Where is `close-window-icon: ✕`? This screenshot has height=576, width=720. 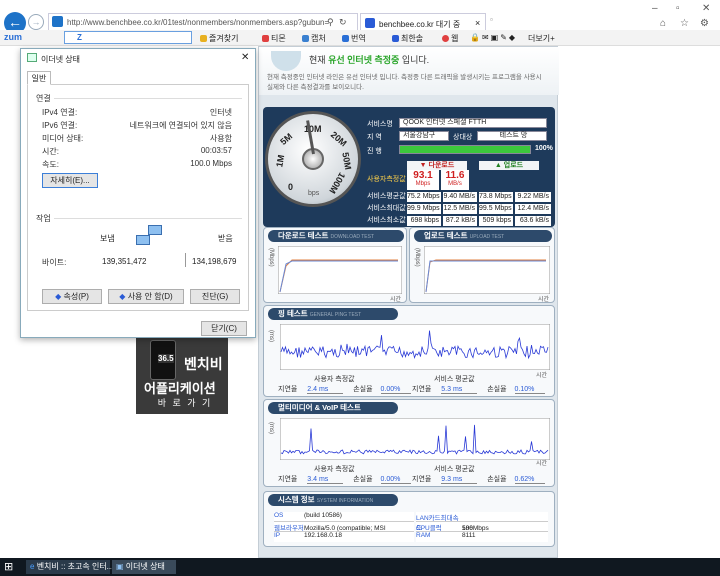
close-window-icon: ✕ is located at coordinates (706, 8).